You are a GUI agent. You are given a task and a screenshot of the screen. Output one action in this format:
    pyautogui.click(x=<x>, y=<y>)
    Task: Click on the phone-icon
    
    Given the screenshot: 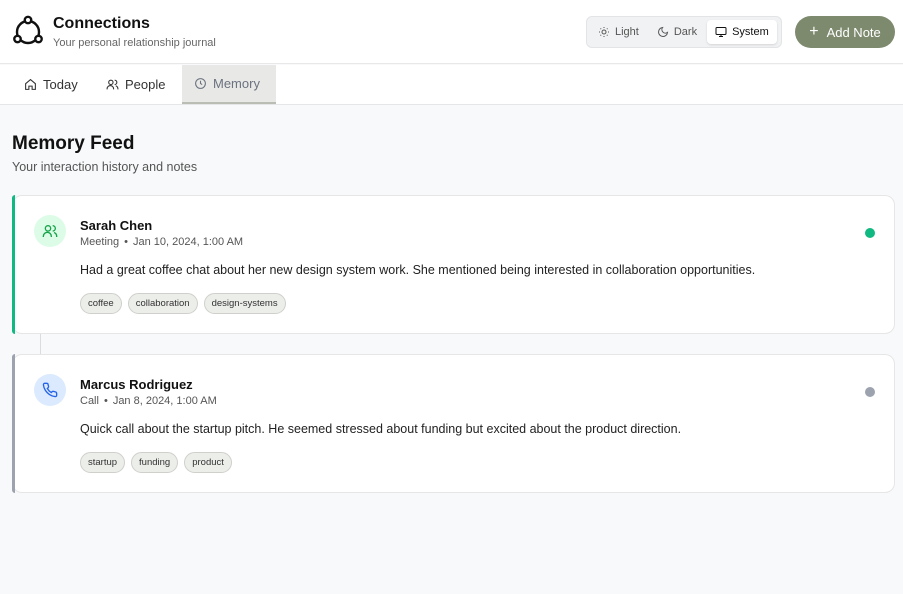 What is the action you would take?
    pyautogui.click(x=50, y=390)
    